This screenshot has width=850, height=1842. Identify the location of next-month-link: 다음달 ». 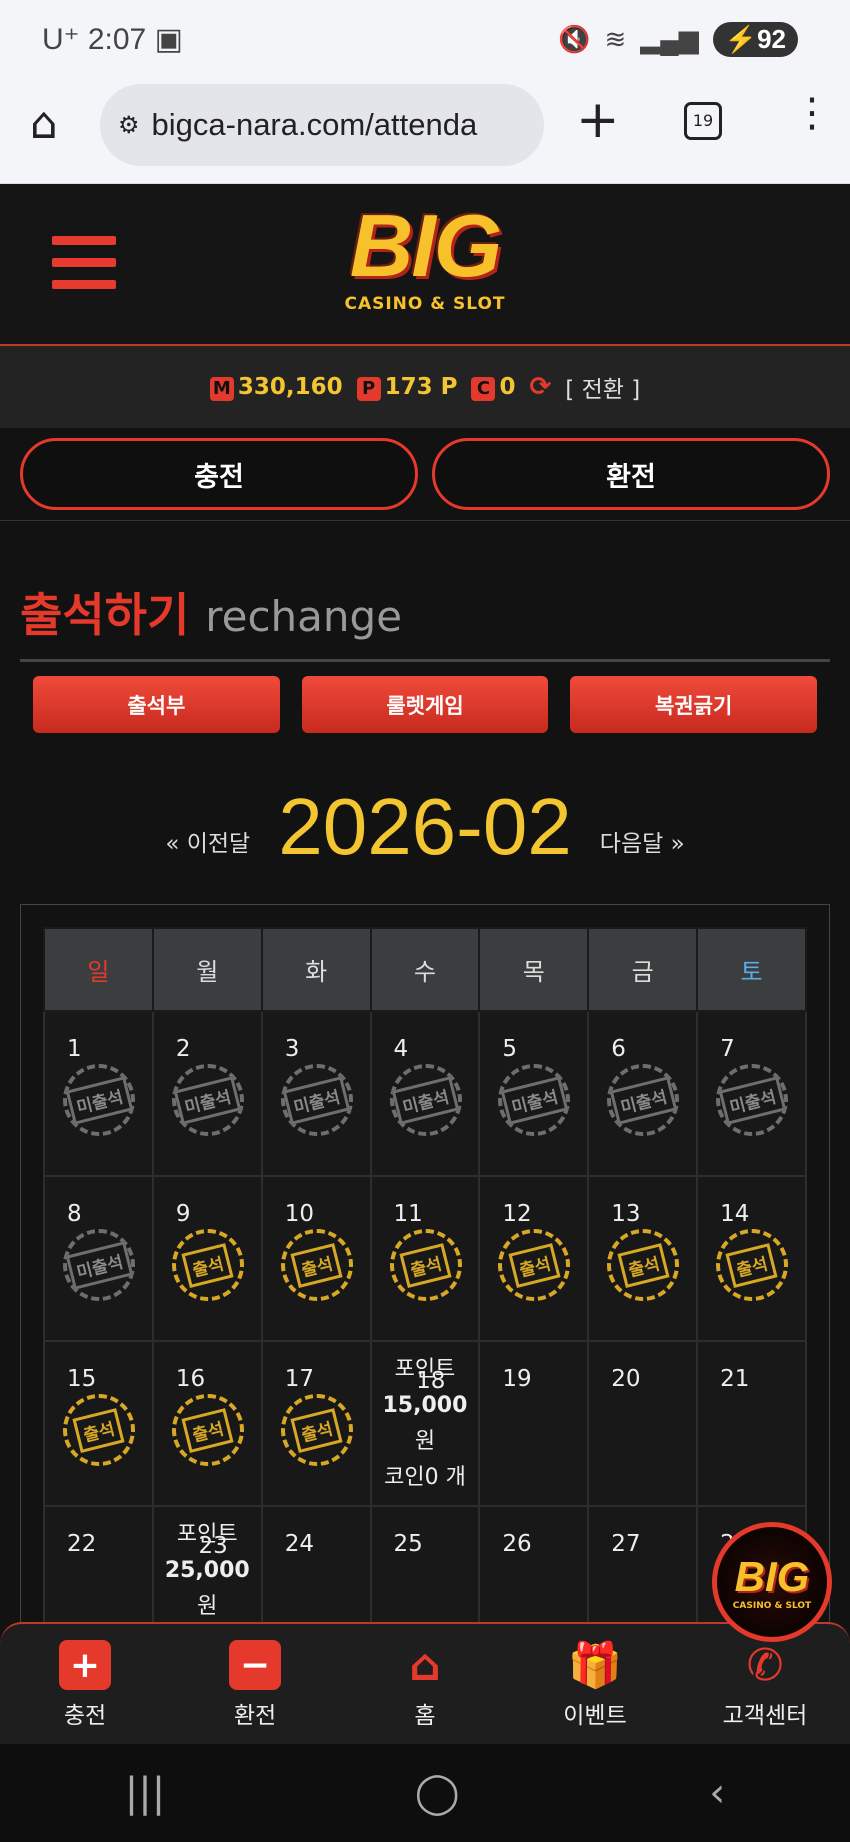
(642, 841).